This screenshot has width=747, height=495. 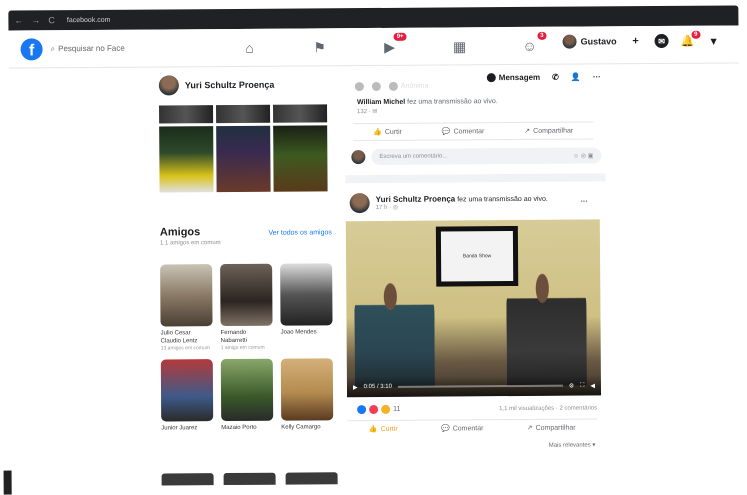 I want to click on friend-name: Mazaio Porto, so click(x=247, y=428).